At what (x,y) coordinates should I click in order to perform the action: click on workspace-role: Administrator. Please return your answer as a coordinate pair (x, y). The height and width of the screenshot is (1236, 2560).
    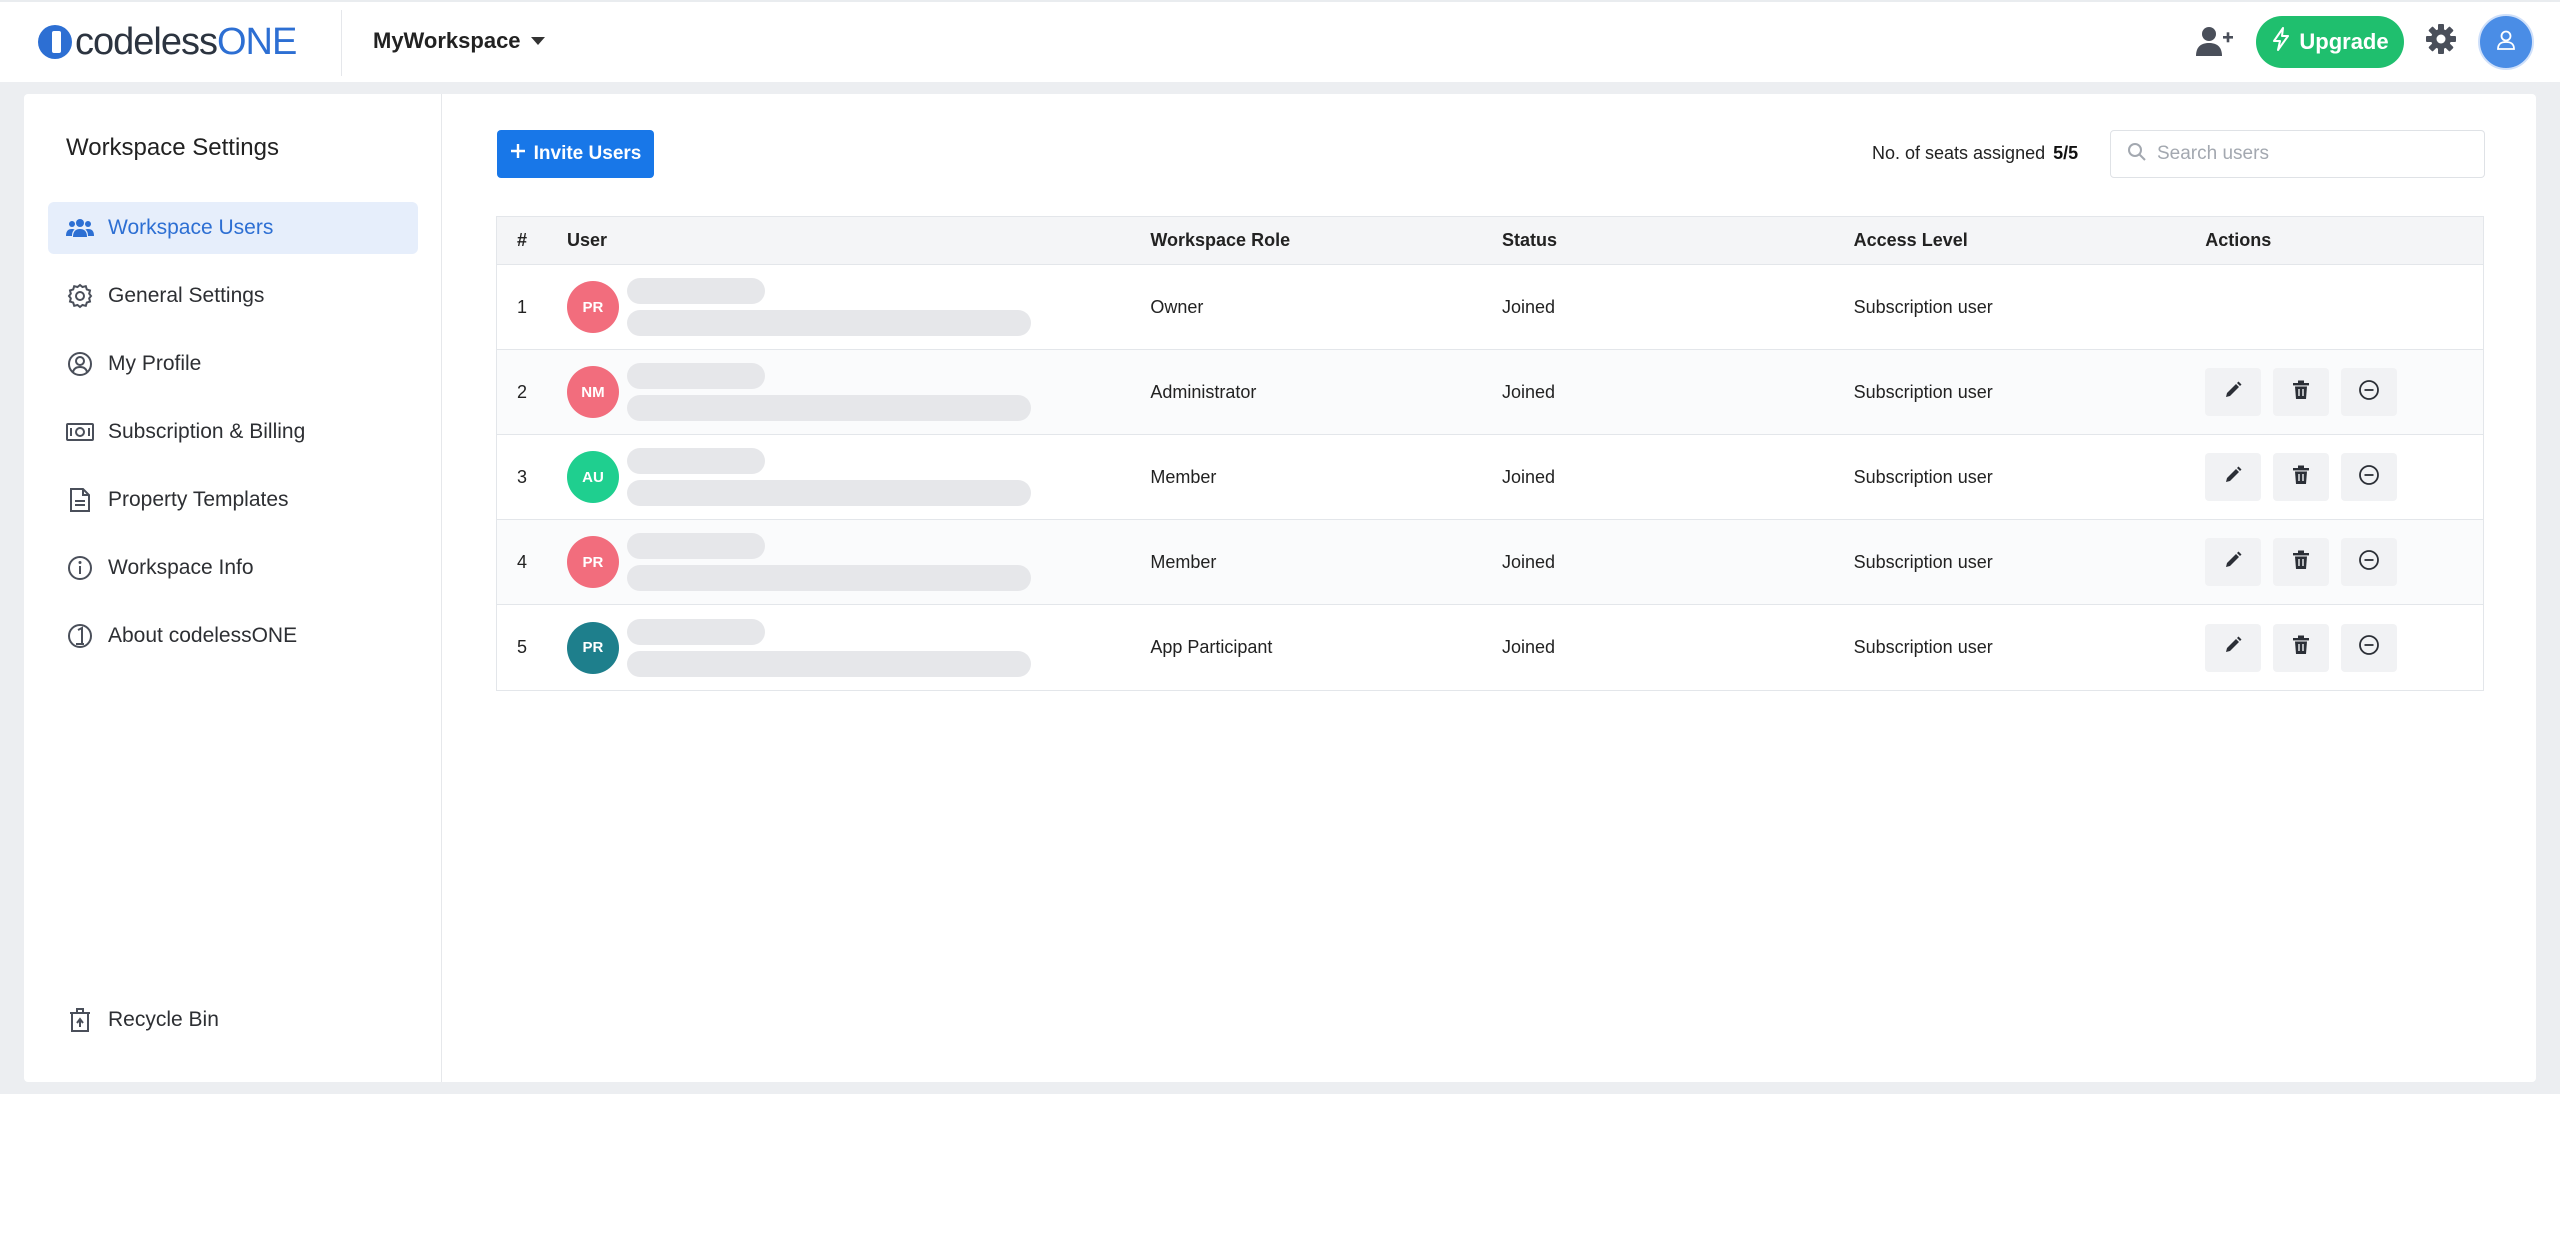
    Looking at the image, I should click on (1203, 391).